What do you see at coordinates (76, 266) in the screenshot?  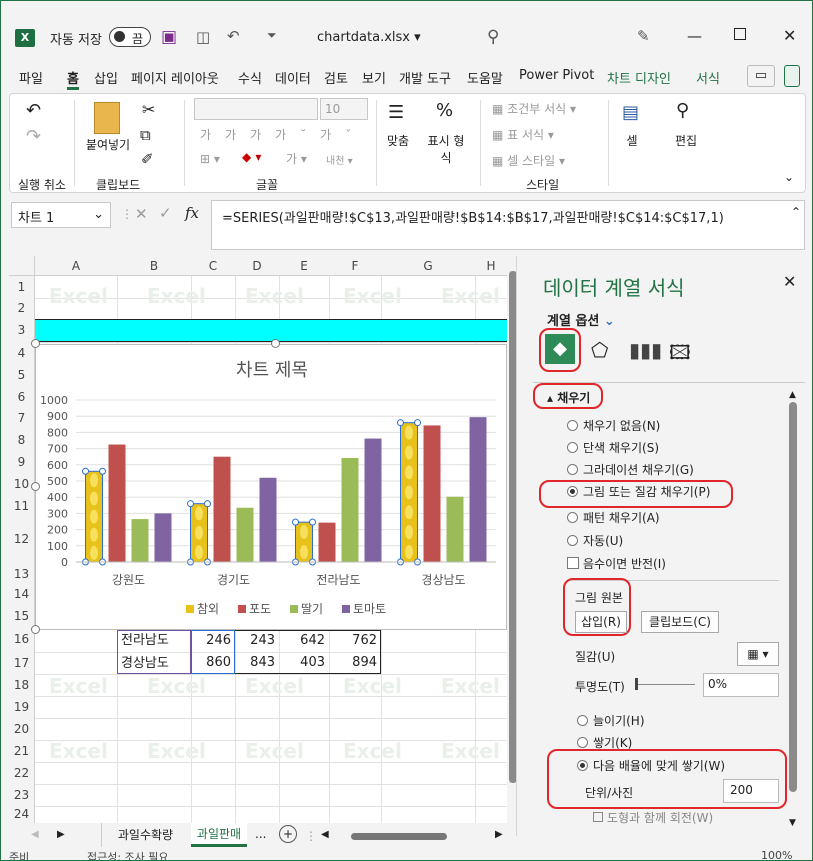 I see `column-header: A` at bounding box center [76, 266].